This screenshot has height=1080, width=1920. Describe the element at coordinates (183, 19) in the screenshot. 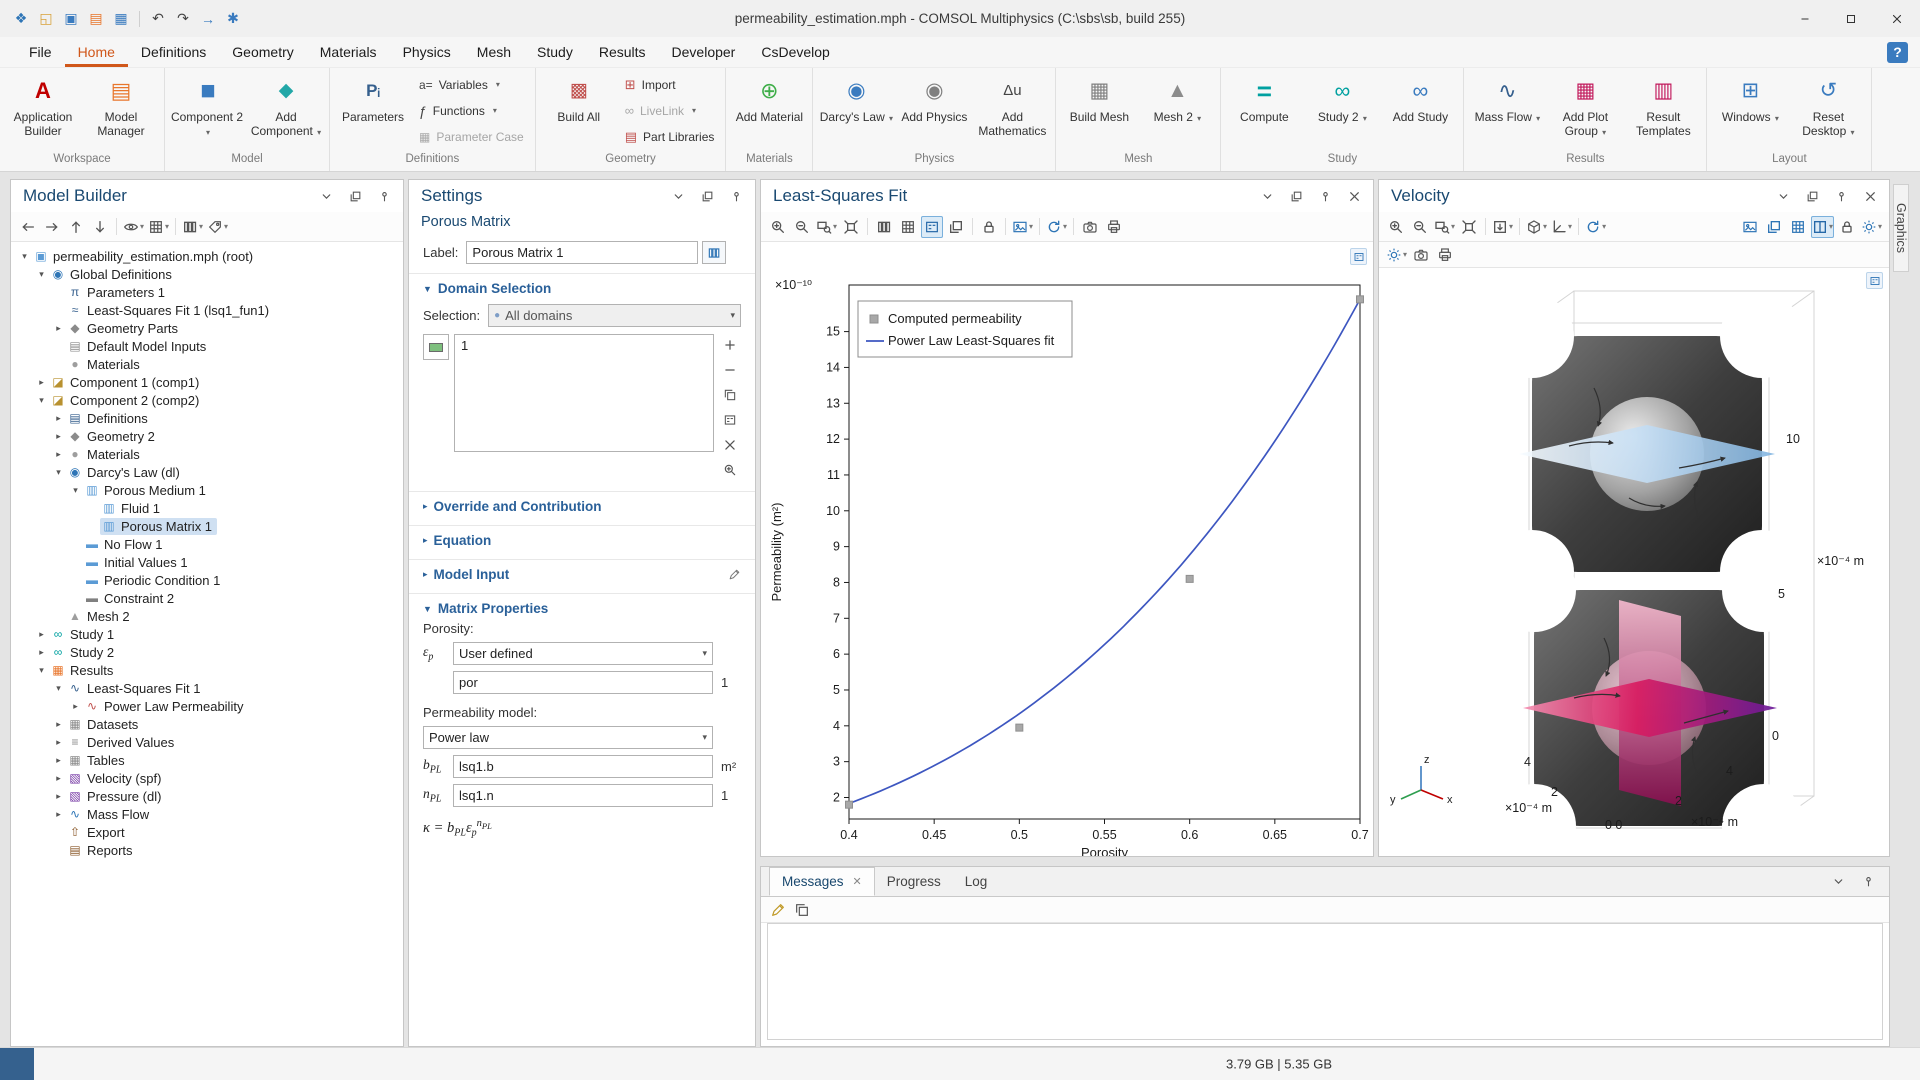

I see `redo-icon: ↷` at that location.